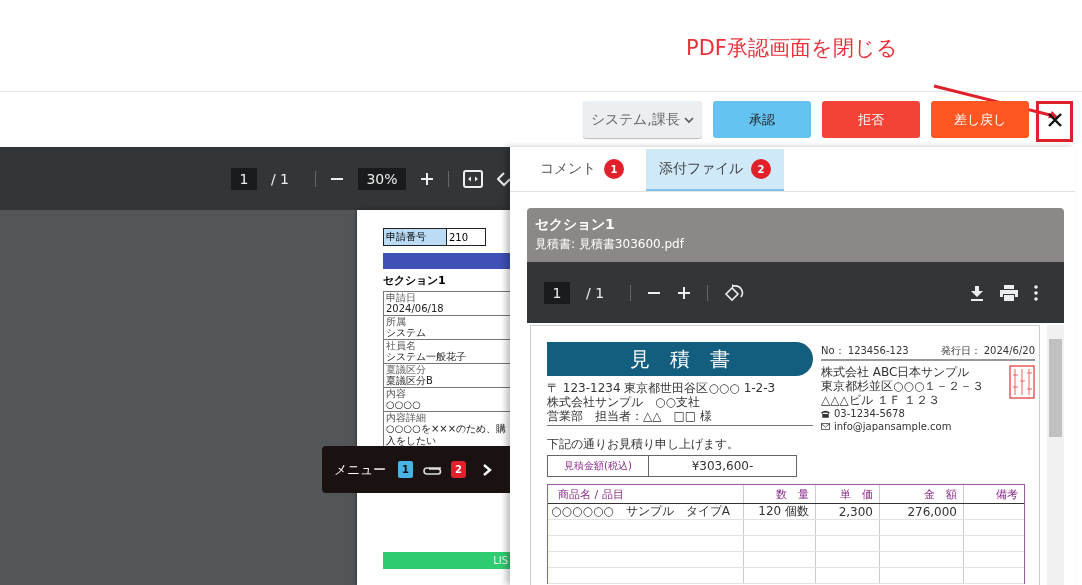  I want to click on issuer-line: 東京都杉並区○○○１－２－３, so click(903, 386).